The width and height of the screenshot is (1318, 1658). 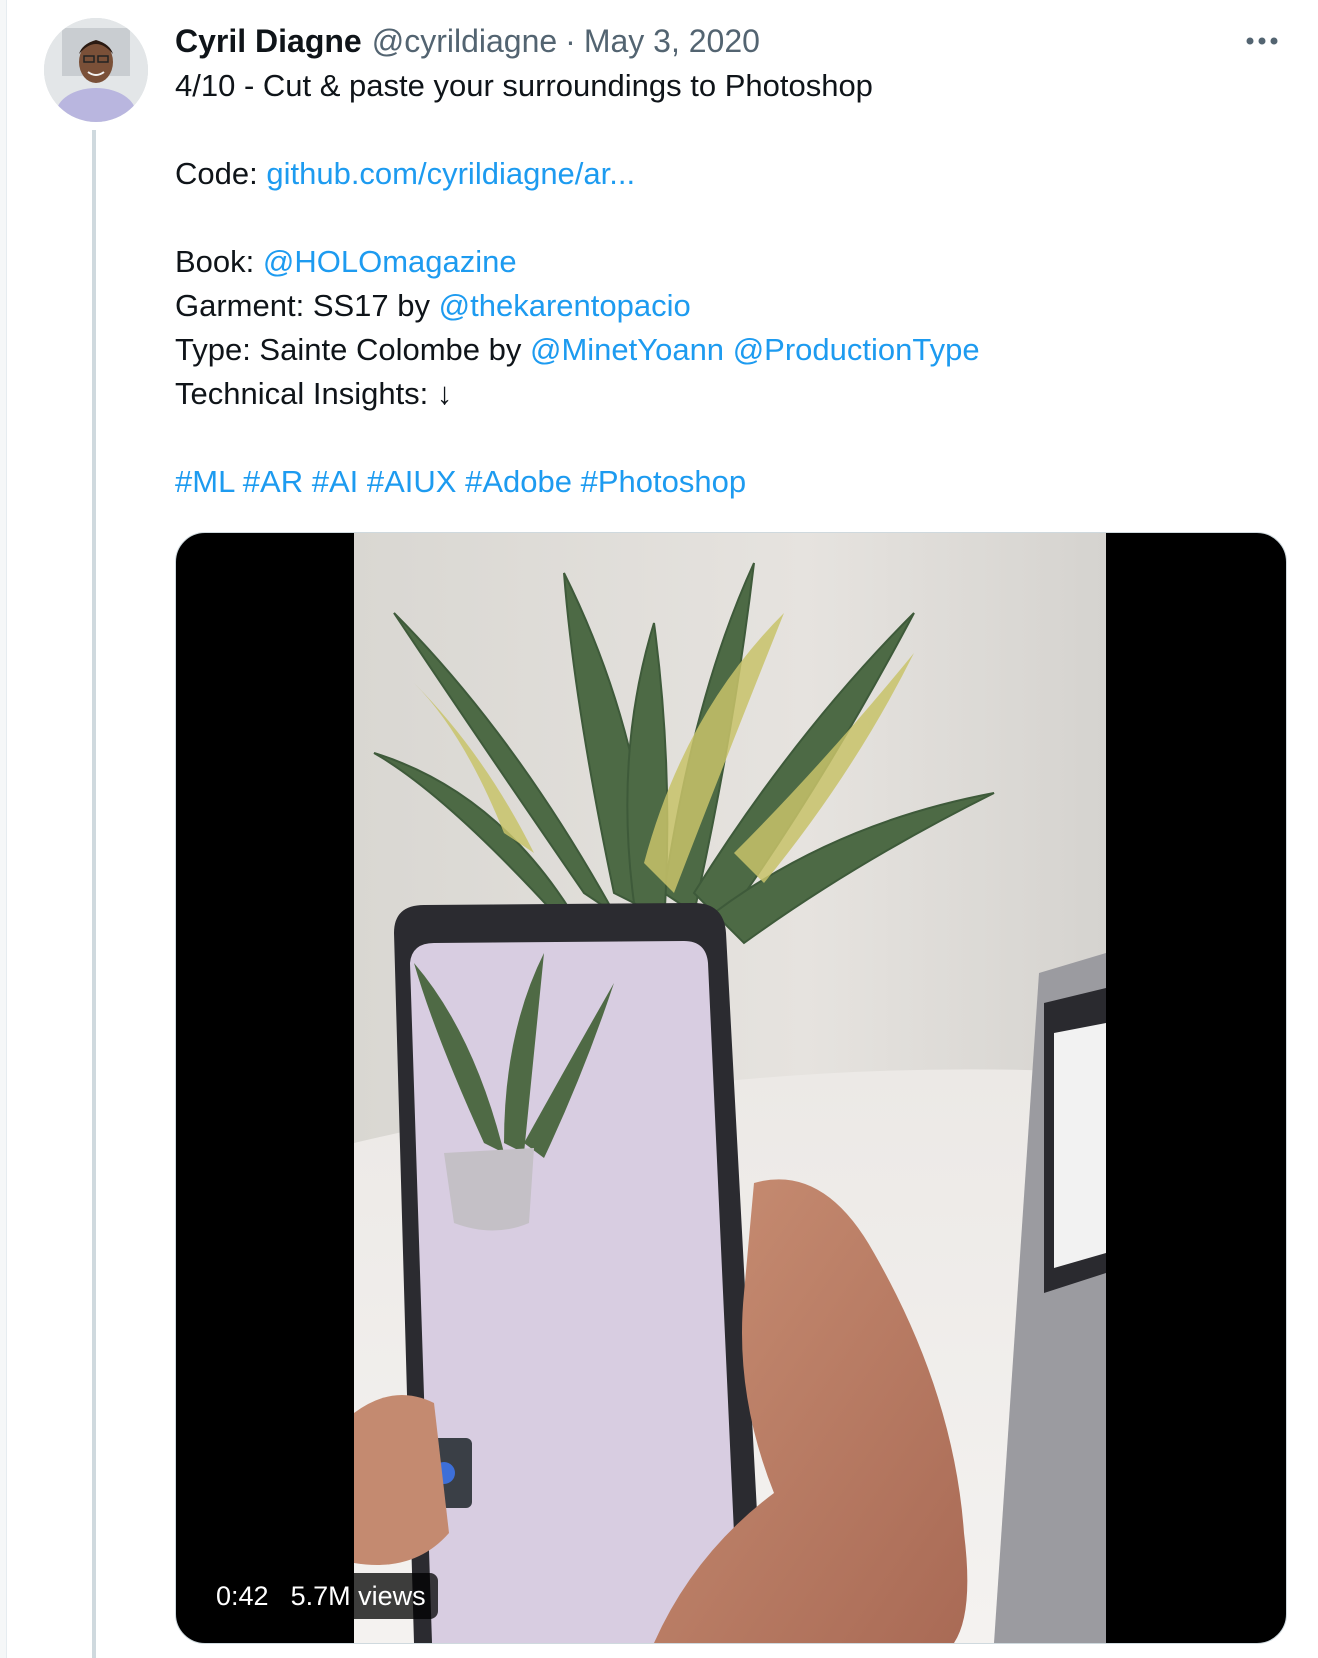 I want to click on more-options-button, so click(x=1262, y=41).